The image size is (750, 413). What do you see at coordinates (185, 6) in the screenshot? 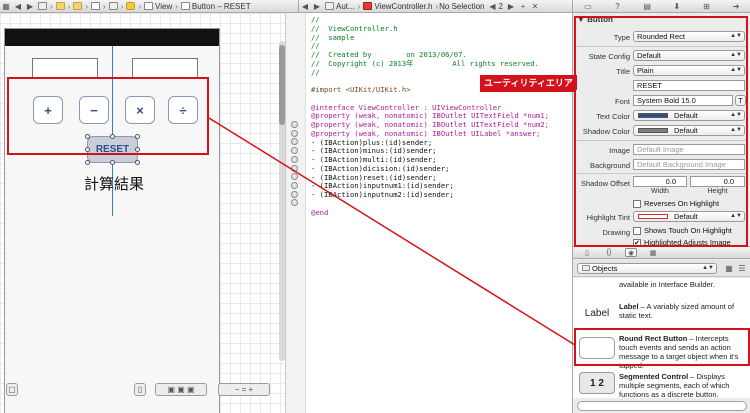
I see `button-icon` at bounding box center [185, 6].